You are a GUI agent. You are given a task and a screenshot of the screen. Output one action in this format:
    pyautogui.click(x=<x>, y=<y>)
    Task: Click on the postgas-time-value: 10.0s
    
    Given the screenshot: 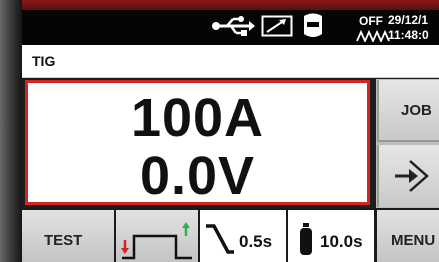 What is the action you would take?
    pyautogui.click(x=341, y=241)
    